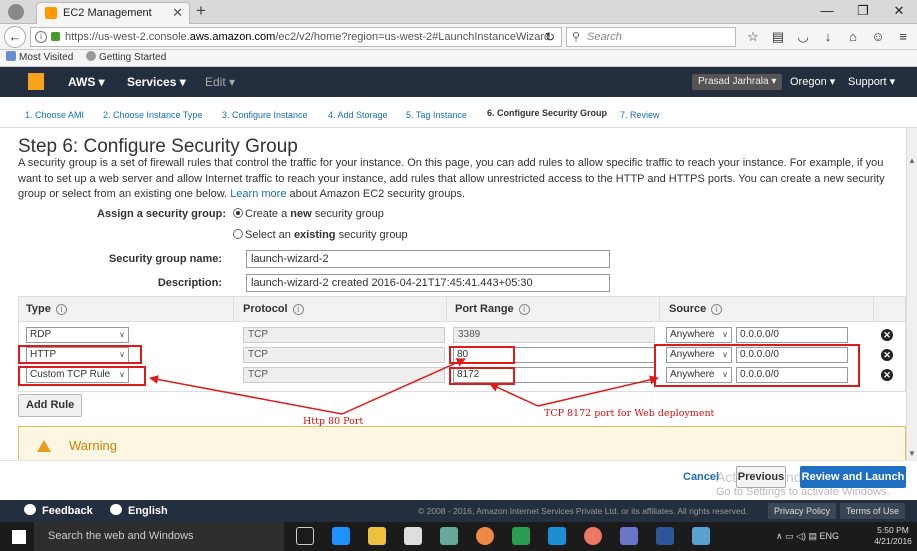 Image resolution: width=917 pixels, height=551 pixels. Describe the element at coordinates (55, 36) in the screenshot. I see `lock-icon` at that location.